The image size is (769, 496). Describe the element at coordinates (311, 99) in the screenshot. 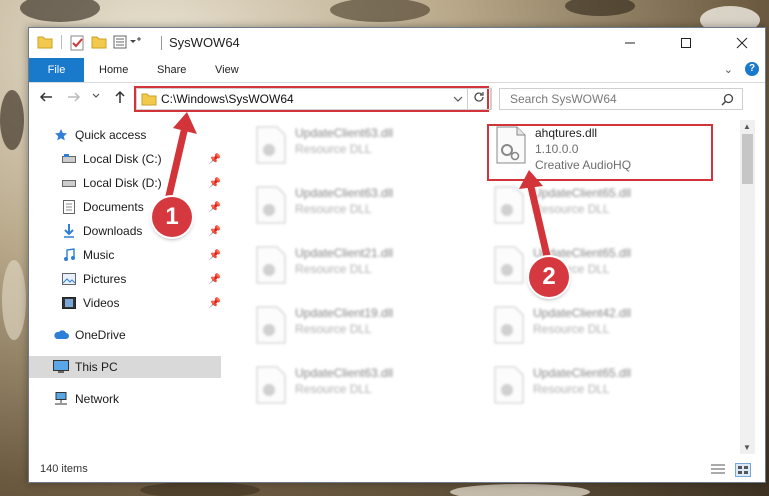

I see `address-highlight-box` at that location.